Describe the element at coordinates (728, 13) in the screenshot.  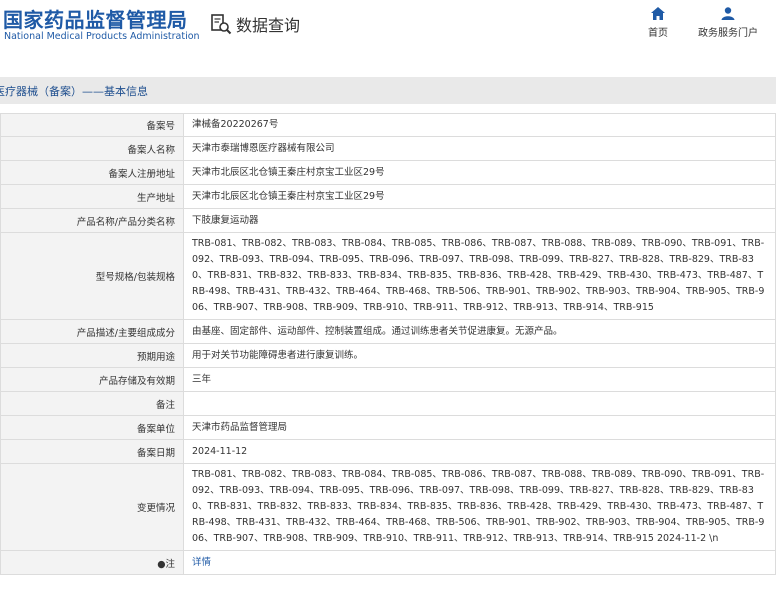
I see `user-icon` at that location.